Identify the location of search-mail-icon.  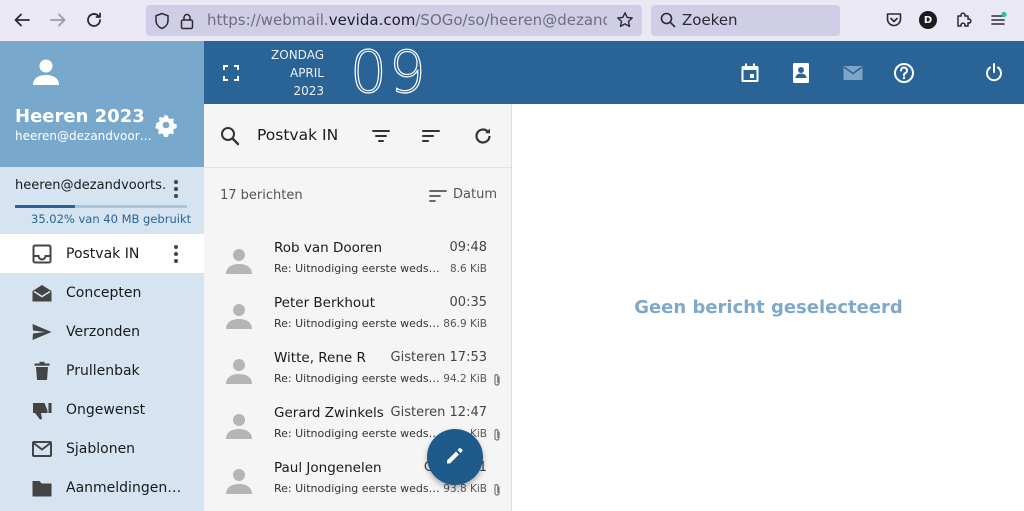
(230, 136).